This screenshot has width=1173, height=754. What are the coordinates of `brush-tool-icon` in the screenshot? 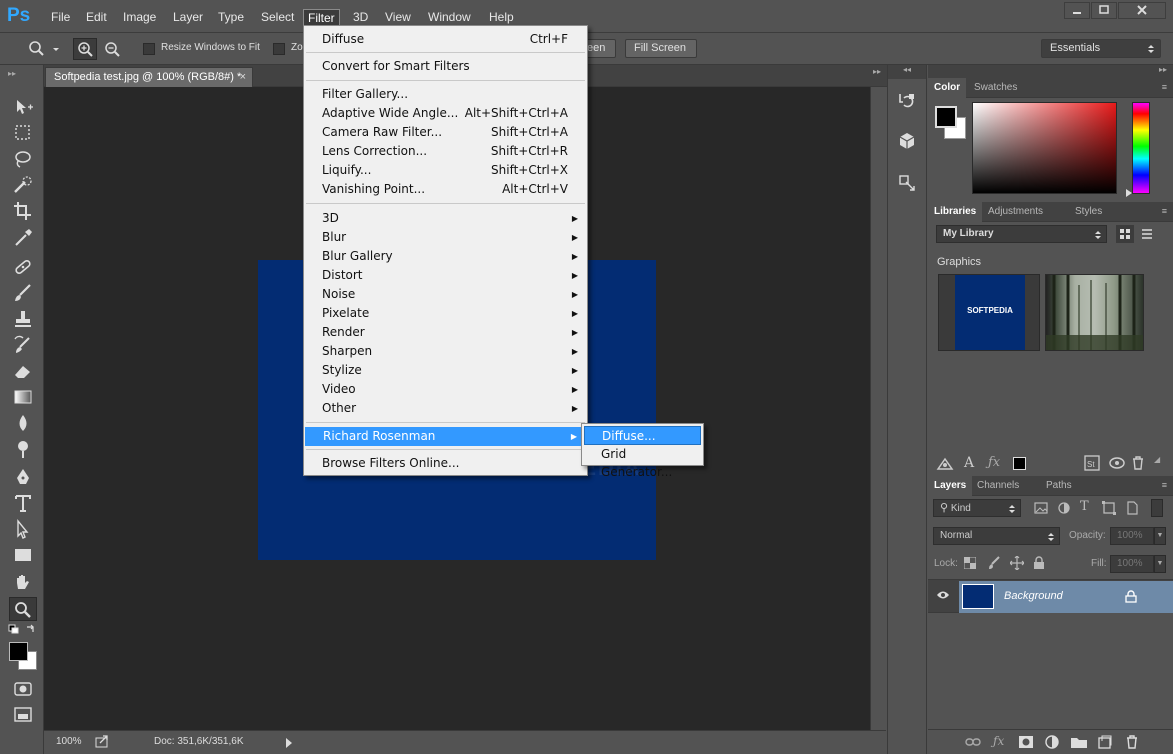 It's located at (23, 293).